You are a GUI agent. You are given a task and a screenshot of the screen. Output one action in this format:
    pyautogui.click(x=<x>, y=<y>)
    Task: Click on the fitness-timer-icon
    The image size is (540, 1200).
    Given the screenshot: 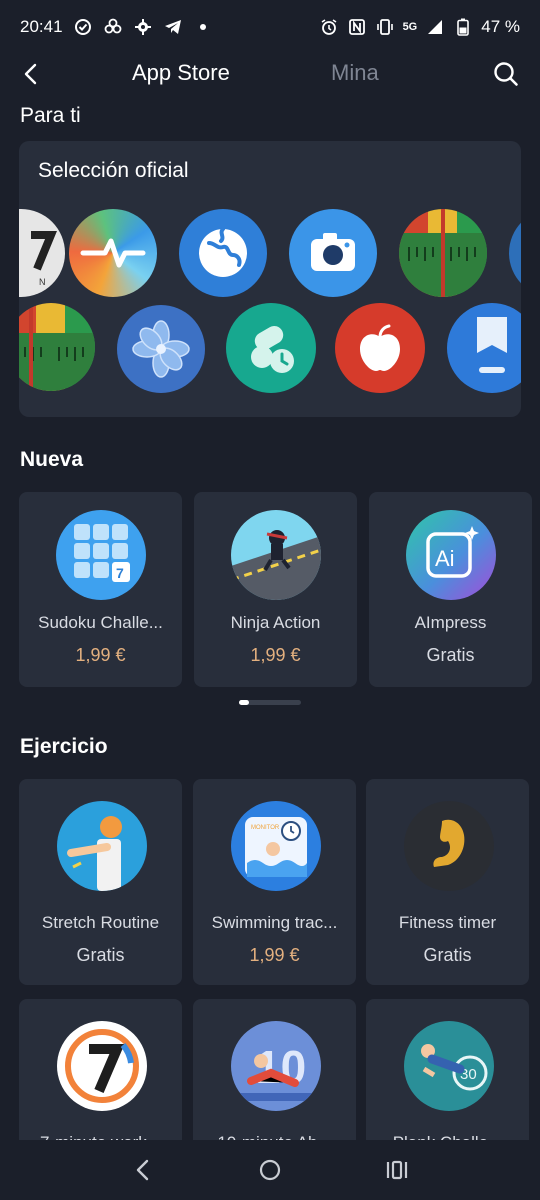 What is the action you would take?
    pyautogui.click(x=449, y=846)
    